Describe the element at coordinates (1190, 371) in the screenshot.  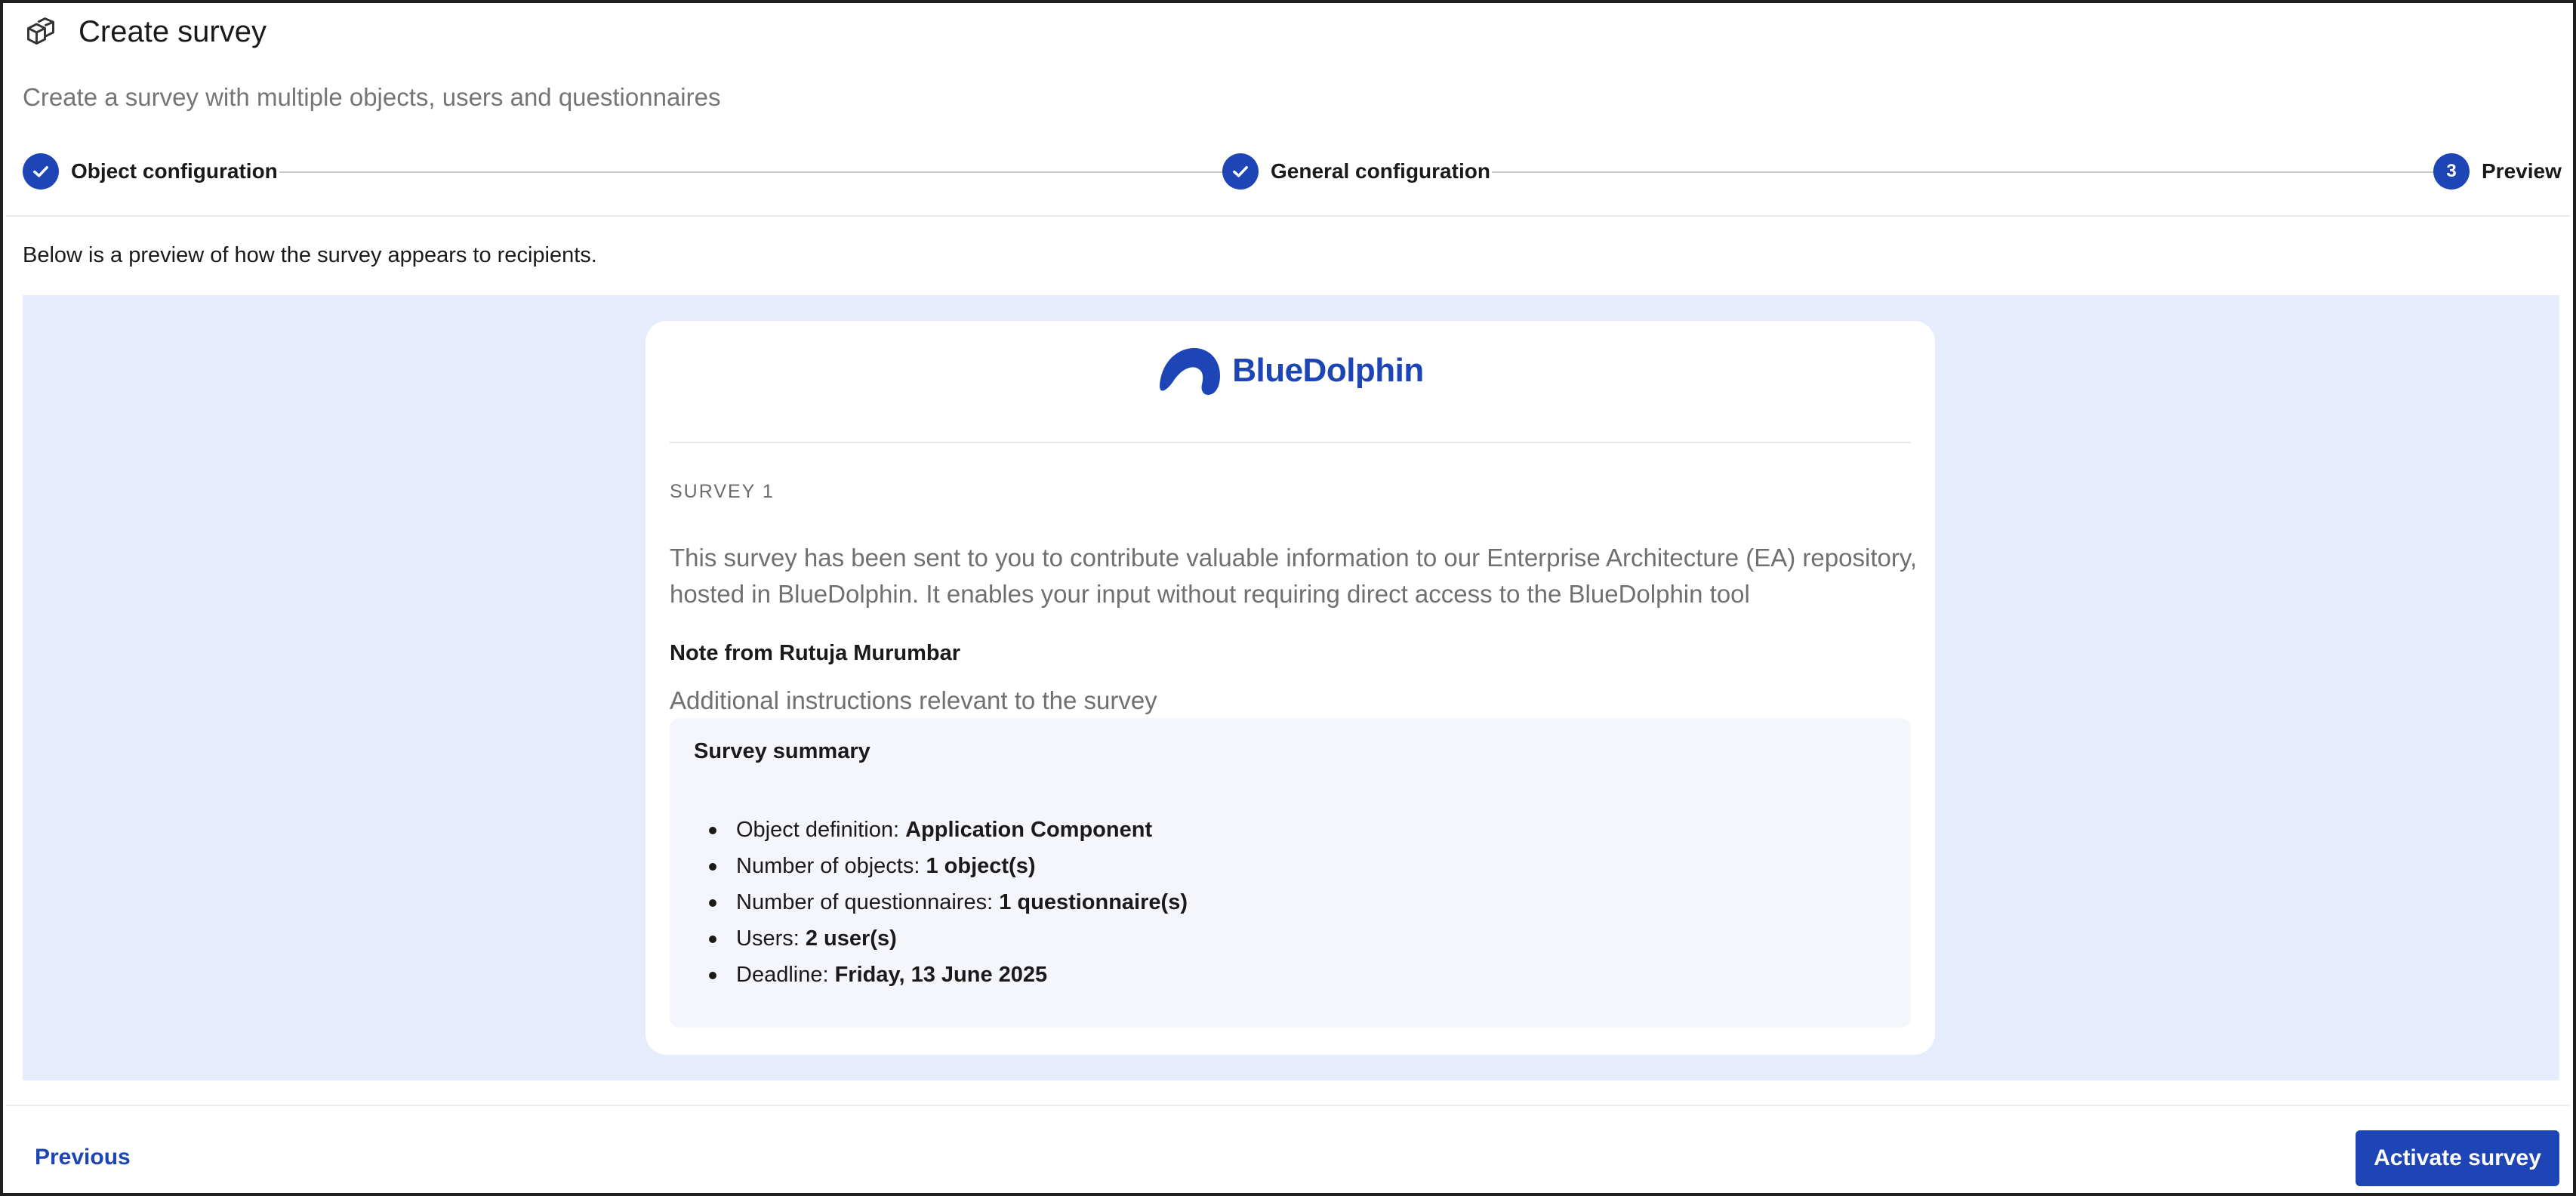
I see `dolphin-logo-icon` at that location.